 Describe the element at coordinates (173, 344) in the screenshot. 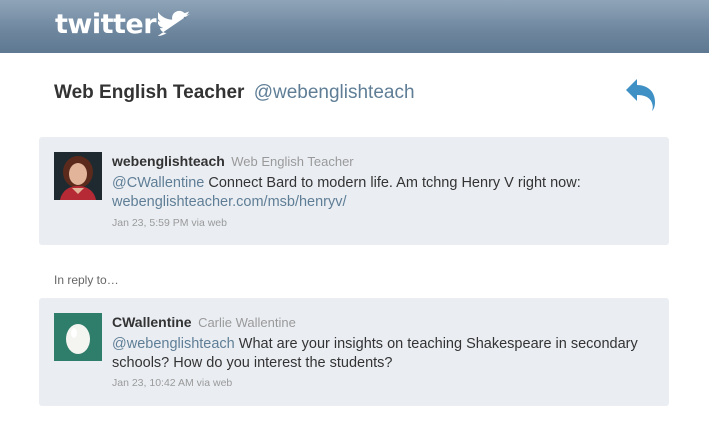

I see `mention-link: @webenglishteach` at that location.